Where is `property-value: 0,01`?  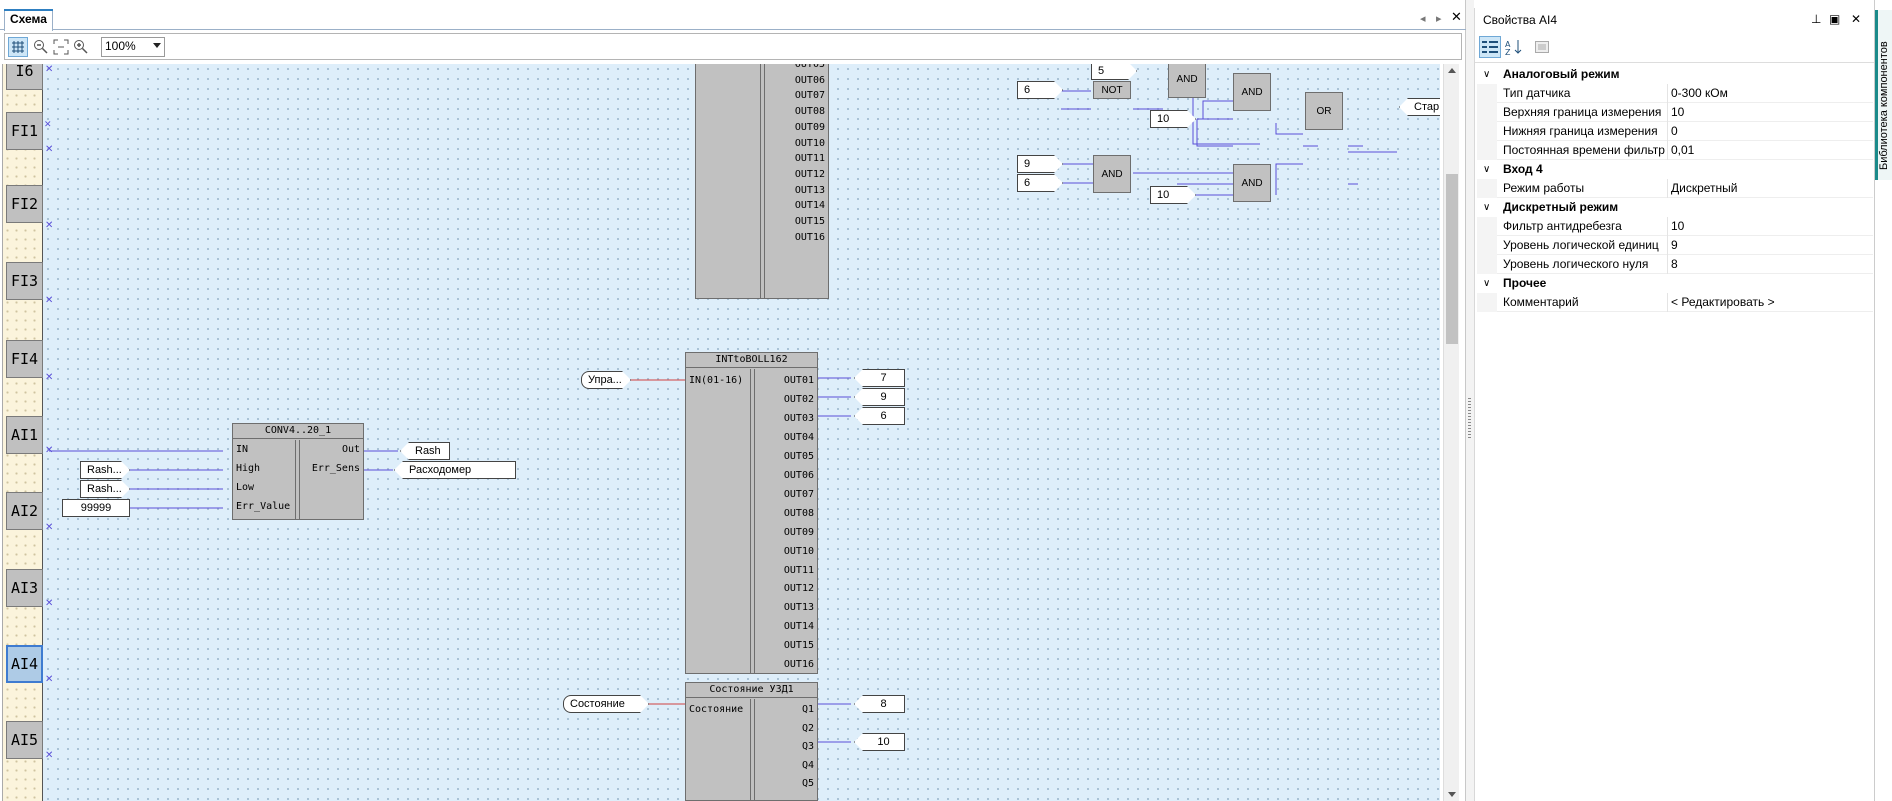
property-value: 0,01 is located at coordinates (1680, 150).